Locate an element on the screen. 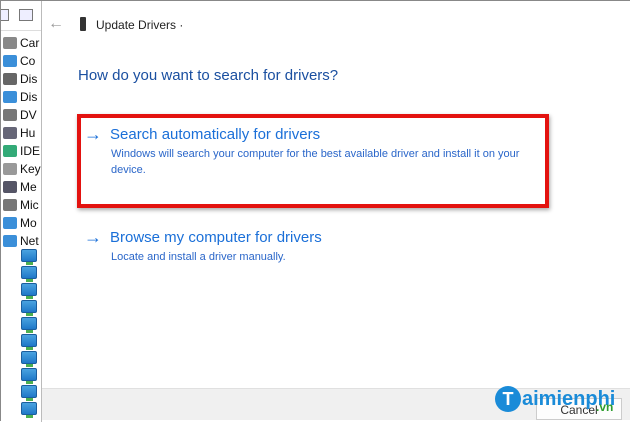 The width and height of the screenshot is (630, 422). option-label: Search automatically for drivers is located at coordinates (215, 134).